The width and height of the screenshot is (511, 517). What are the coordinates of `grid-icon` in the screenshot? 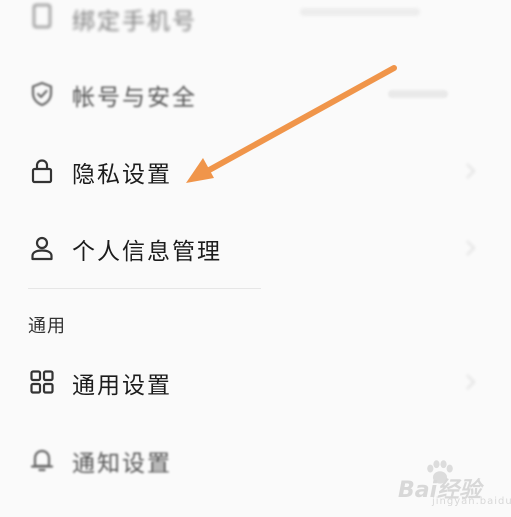 It's located at (42, 382).